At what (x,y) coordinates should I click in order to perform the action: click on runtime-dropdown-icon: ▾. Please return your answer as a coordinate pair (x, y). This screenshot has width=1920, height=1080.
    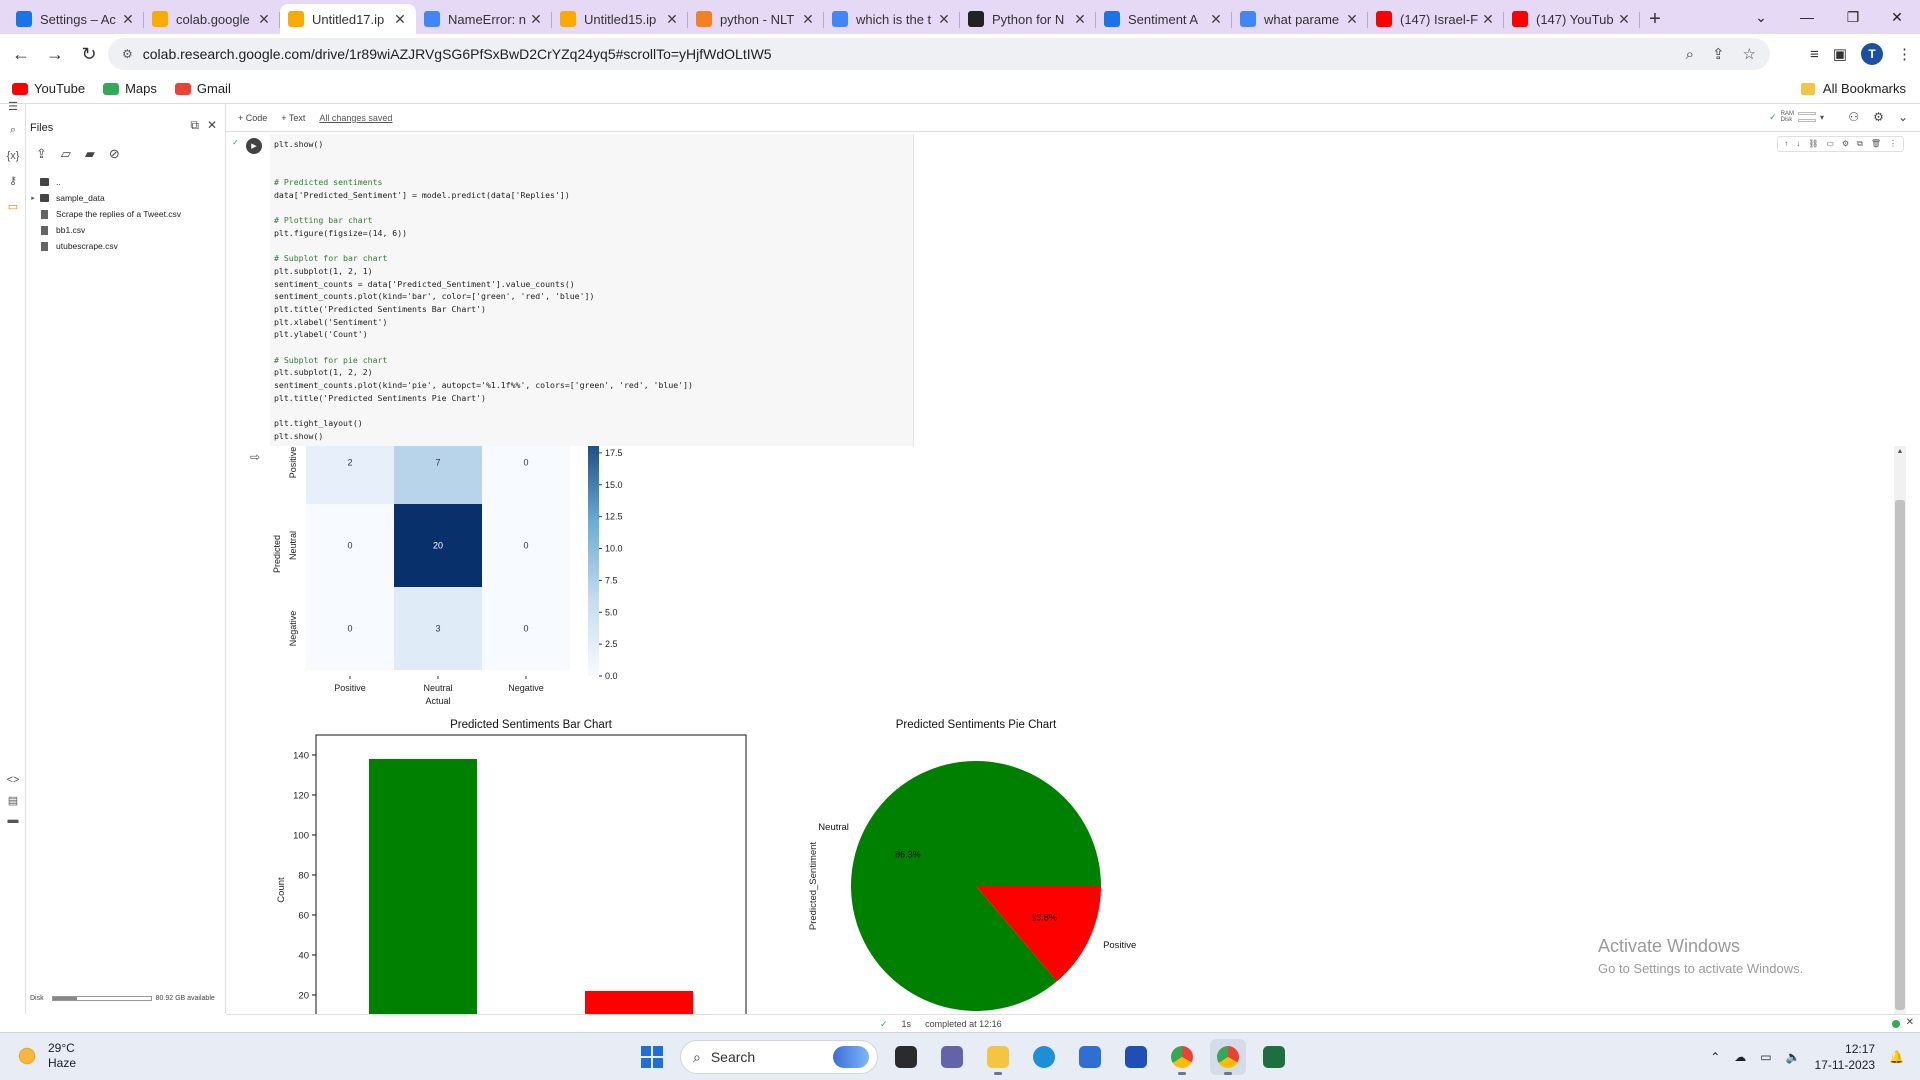
    Looking at the image, I should click on (1822, 117).